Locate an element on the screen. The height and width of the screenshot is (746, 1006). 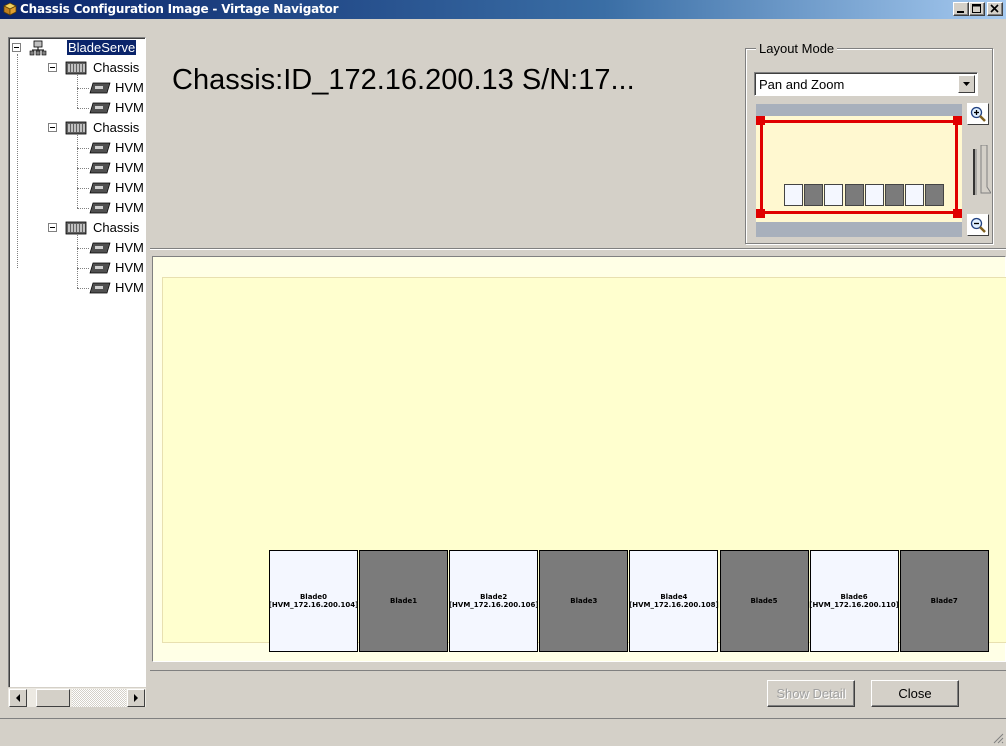
blade-slot: Blade2 [HVM_172.16.200.106] is located at coordinates (494, 601).